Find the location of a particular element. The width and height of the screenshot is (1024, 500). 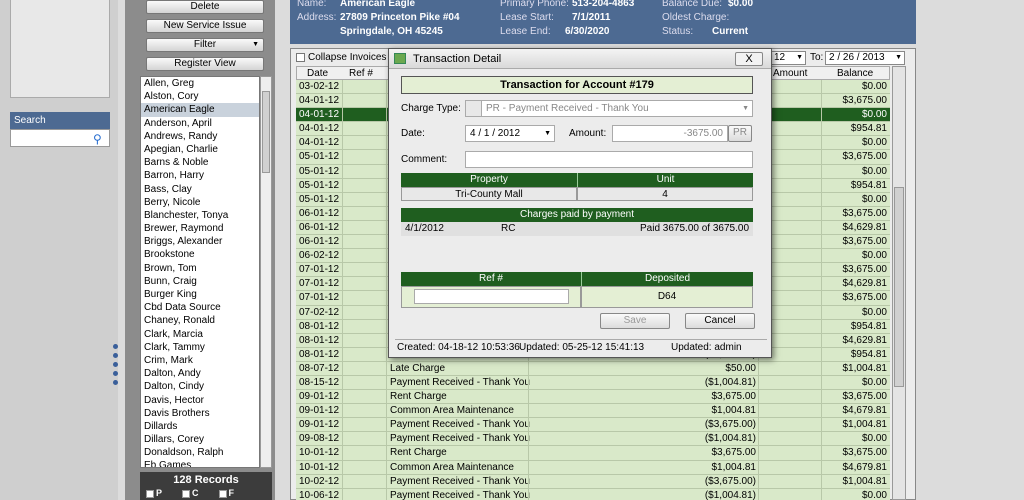

ledger-scrollbar is located at coordinates (899, 283).